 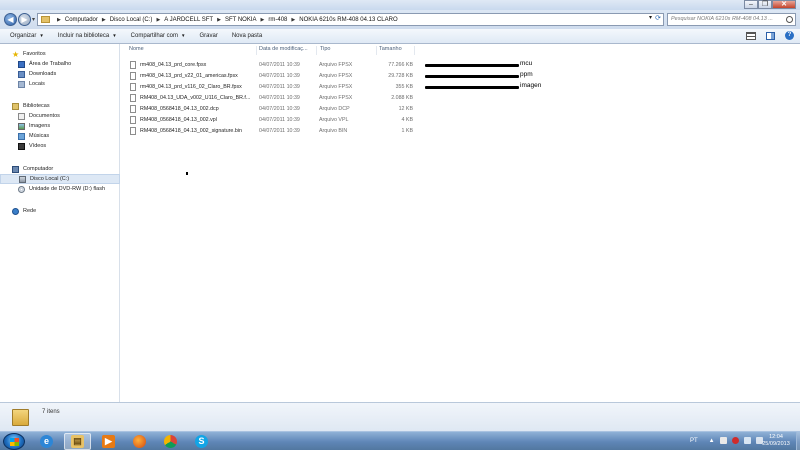 What do you see at coordinates (193, 50) in the screenshot?
I see `column-name: Nome` at bounding box center [193, 50].